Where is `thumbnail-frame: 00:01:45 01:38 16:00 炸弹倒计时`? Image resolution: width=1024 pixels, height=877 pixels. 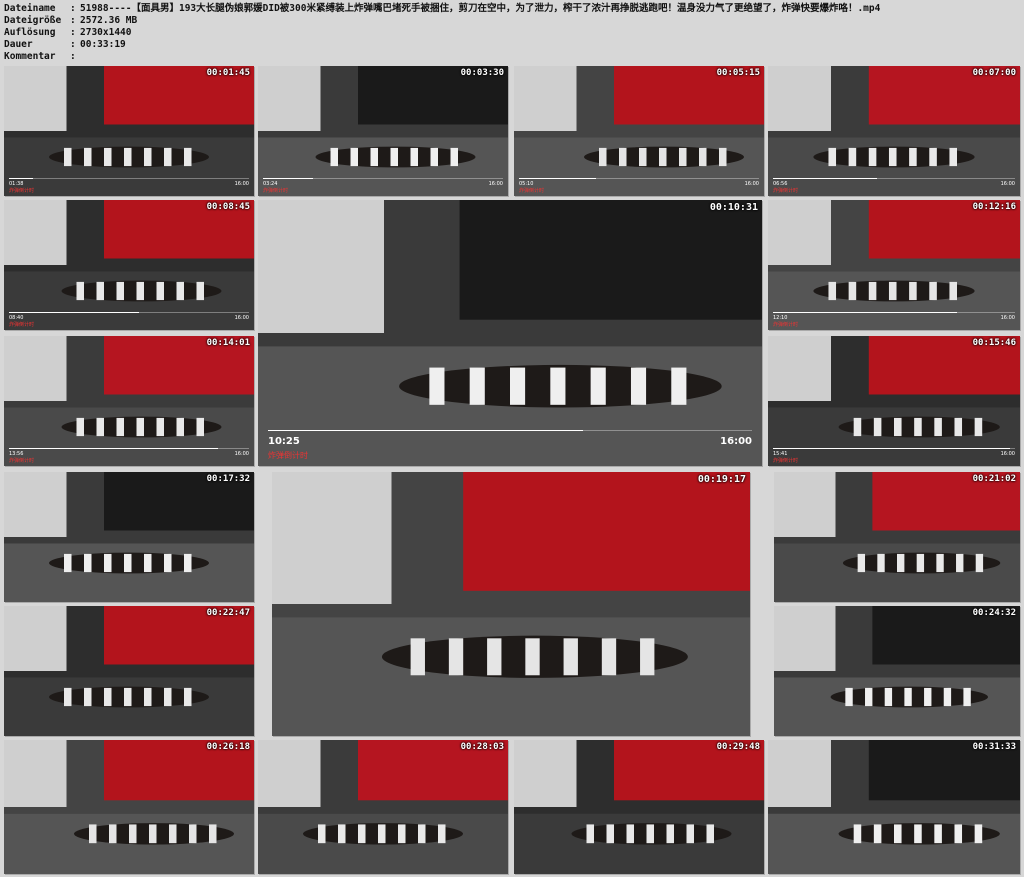 thumbnail-frame: 00:01:45 01:38 16:00 炸弹倒计时 is located at coordinates (129, 131).